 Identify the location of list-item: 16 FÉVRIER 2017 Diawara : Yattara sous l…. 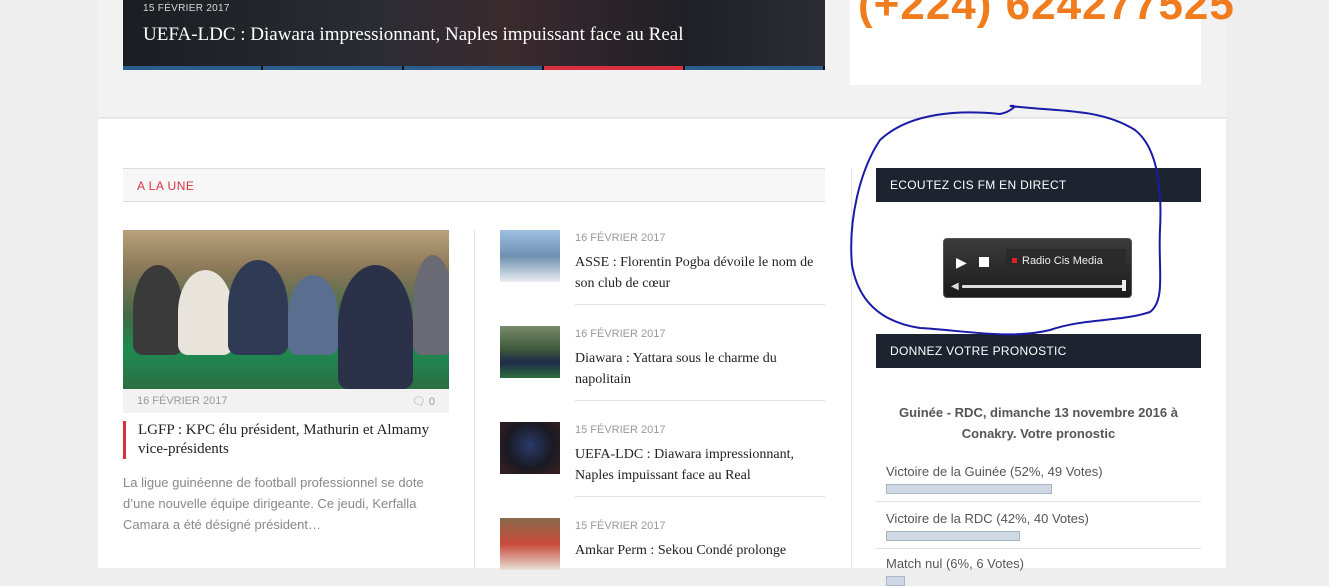
(662, 363).